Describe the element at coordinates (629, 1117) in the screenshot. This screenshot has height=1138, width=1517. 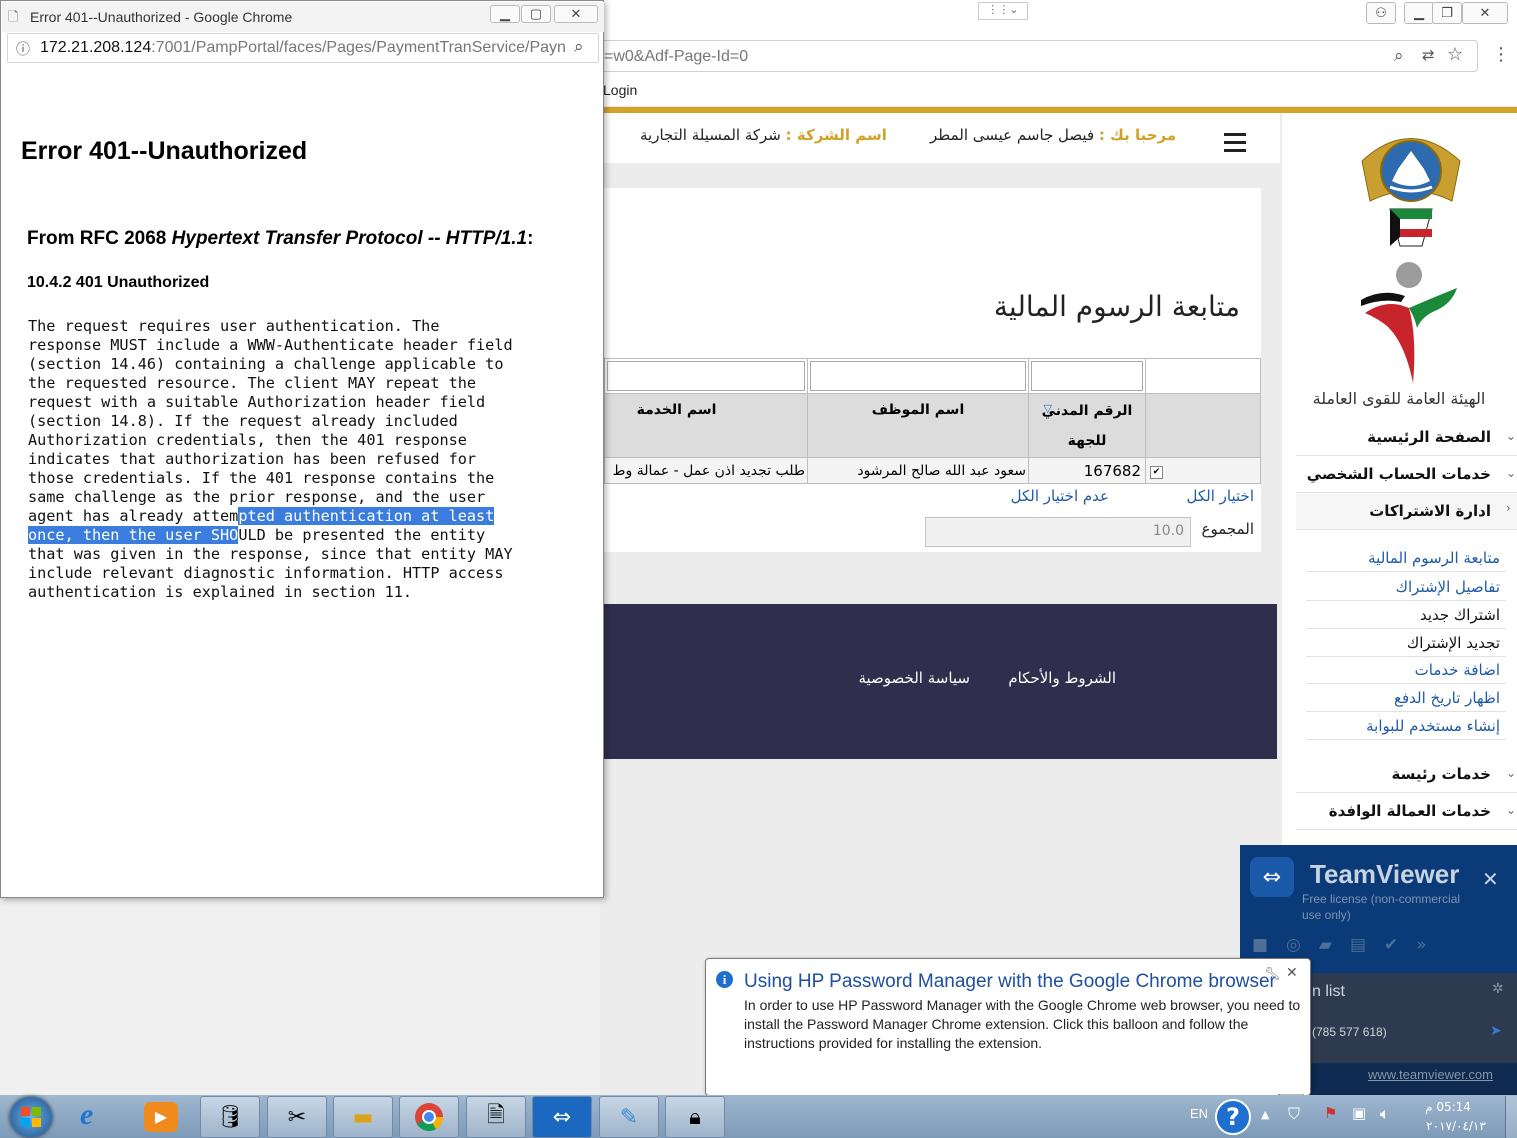
I see `taskbar-notepad: ✎` at that location.